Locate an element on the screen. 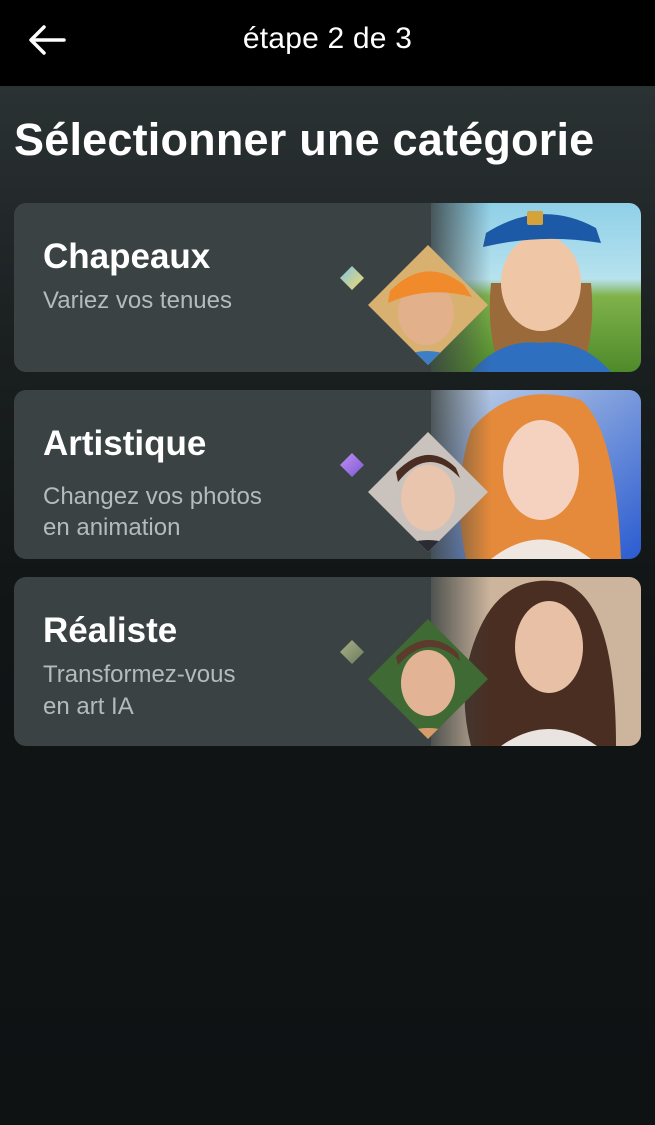  category-title: Artistique is located at coordinates (125, 443).